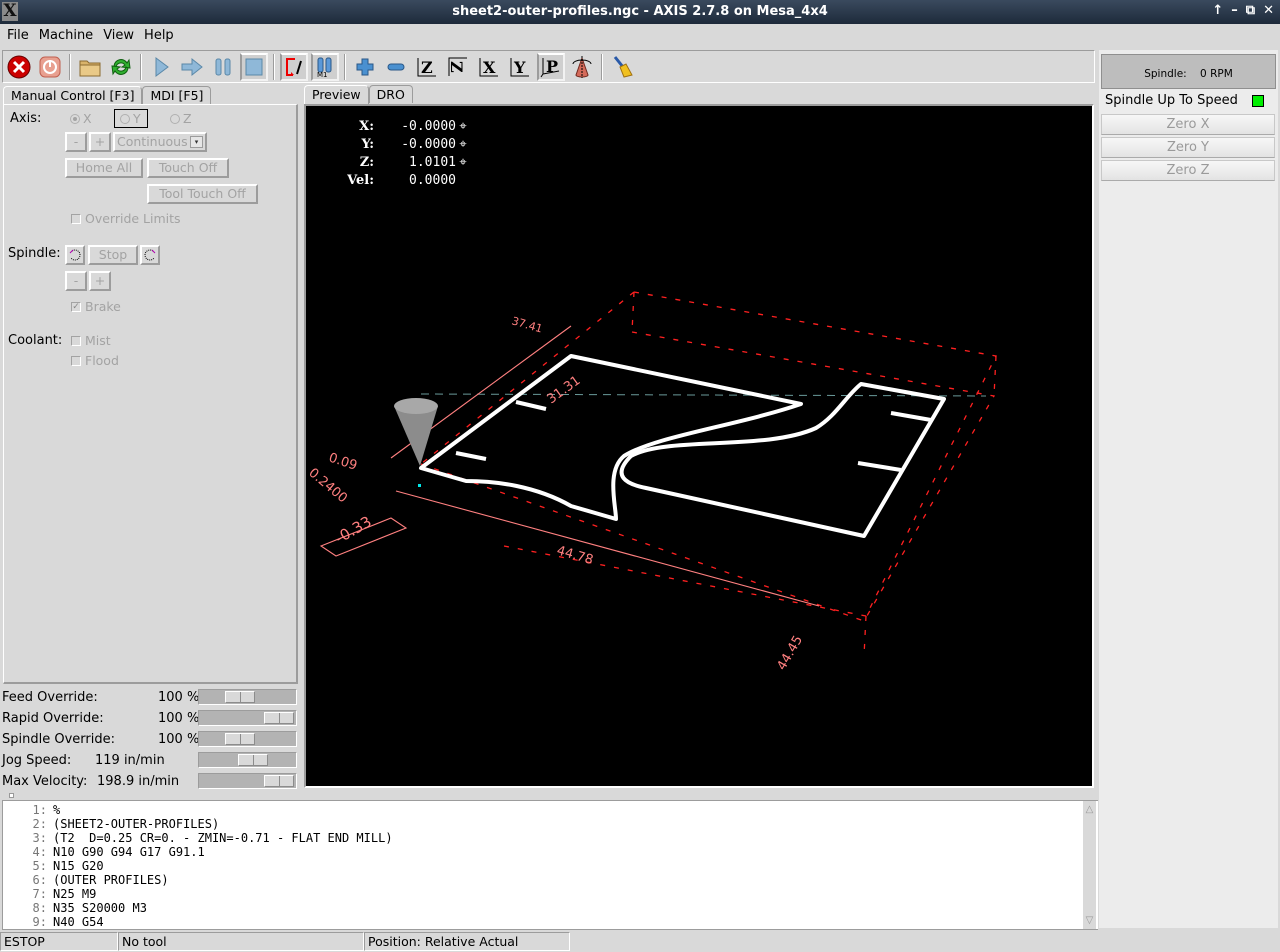 The width and height of the screenshot is (1280, 952). Describe the element at coordinates (76, 142) in the screenshot. I see `jog-minus-button: -` at that location.